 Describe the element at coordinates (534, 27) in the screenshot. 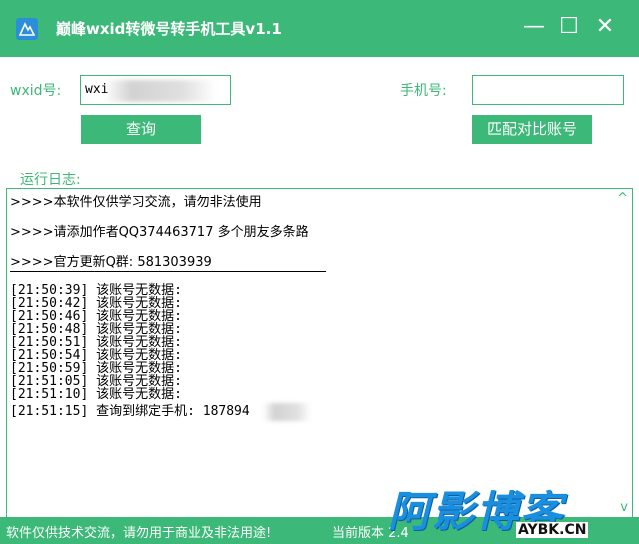

I see `minimize-icon: —` at that location.